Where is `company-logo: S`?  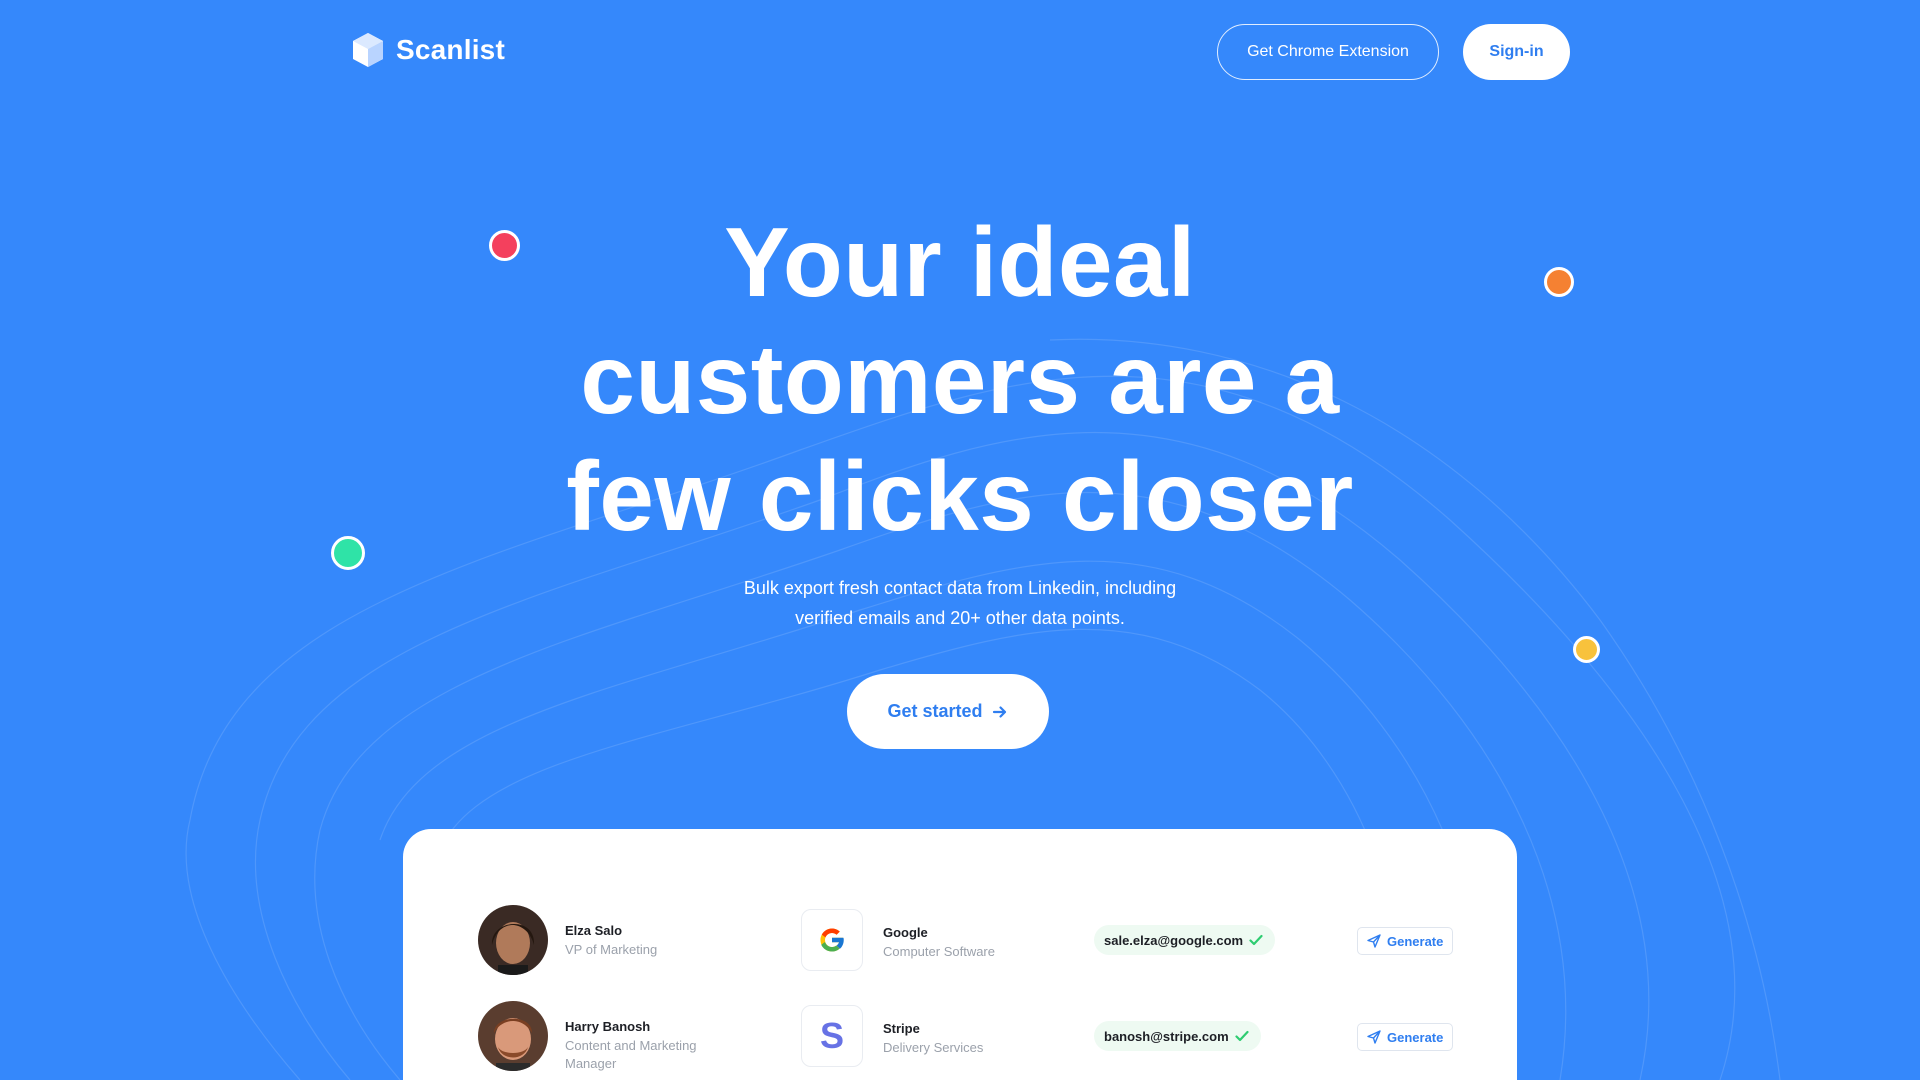 company-logo: S is located at coordinates (832, 1036).